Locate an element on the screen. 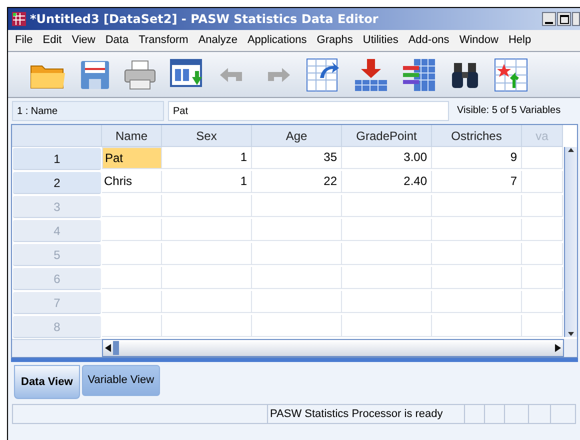  menu-item: Data is located at coordinates (117, 40).